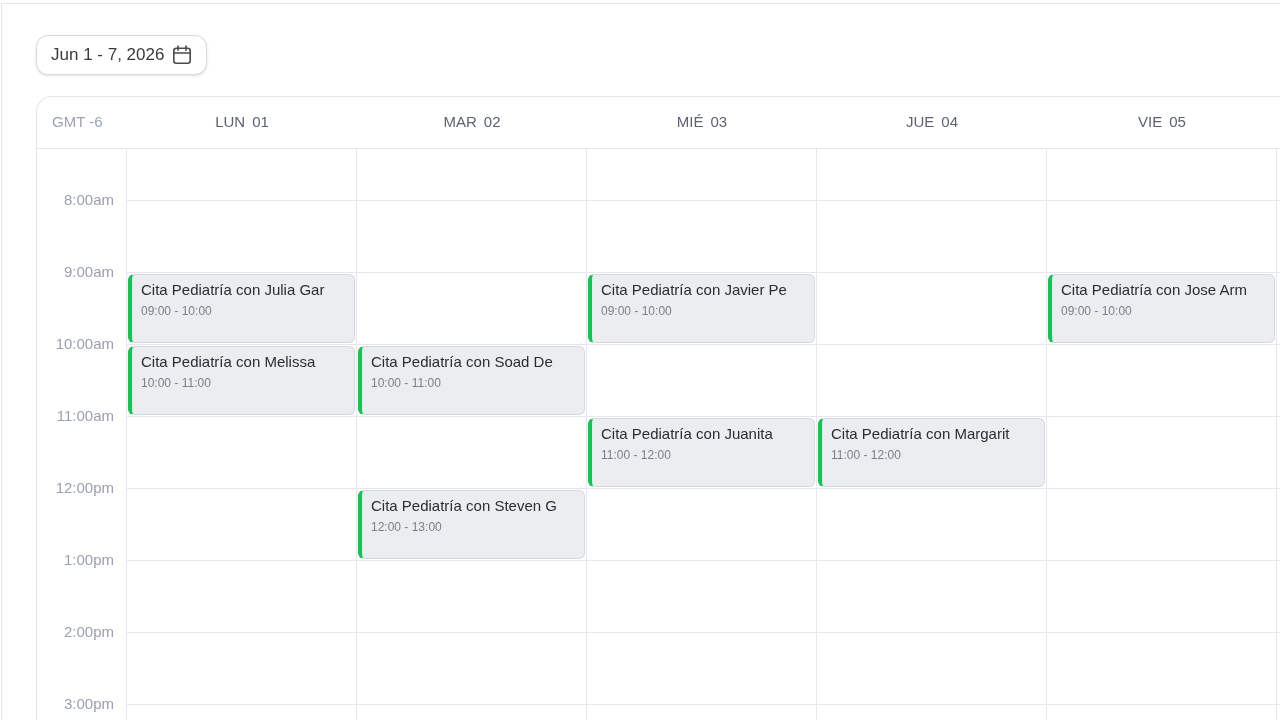 The height and width of the screenshot is (720, 1280). I want to click on appointment-title: Cita Pediatría con Margarit, so click(920, 434).